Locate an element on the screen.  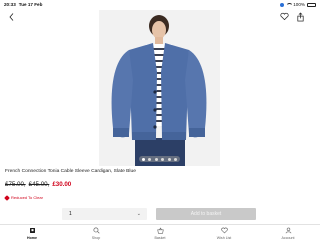
tab-wish-list: Wish List is located at coordinates (224, 232).